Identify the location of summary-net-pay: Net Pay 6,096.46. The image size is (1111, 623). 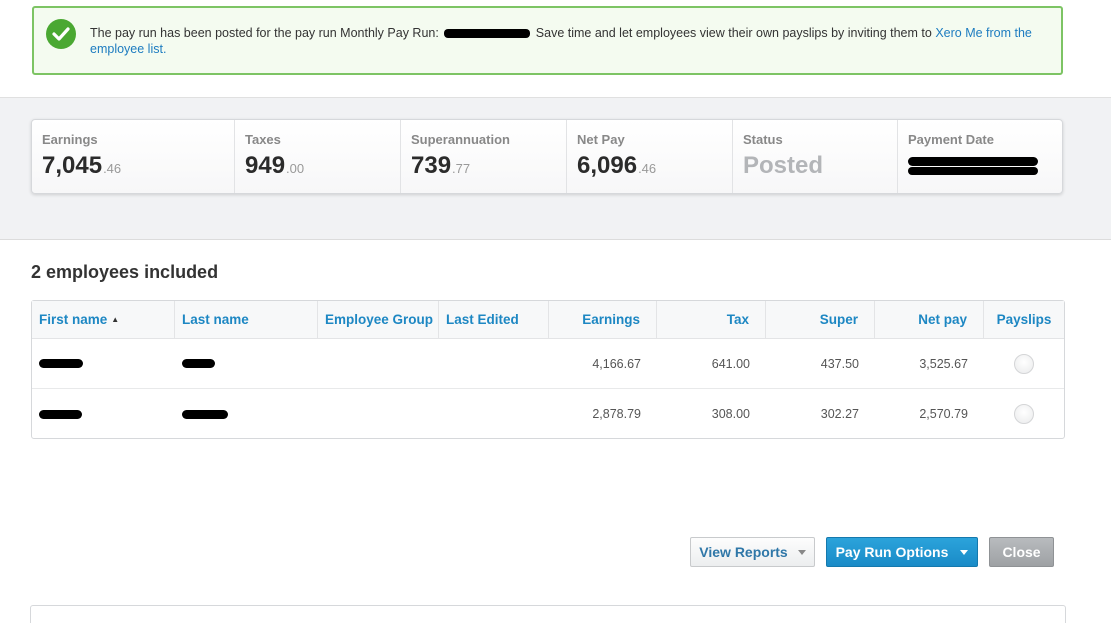
(650, 156).